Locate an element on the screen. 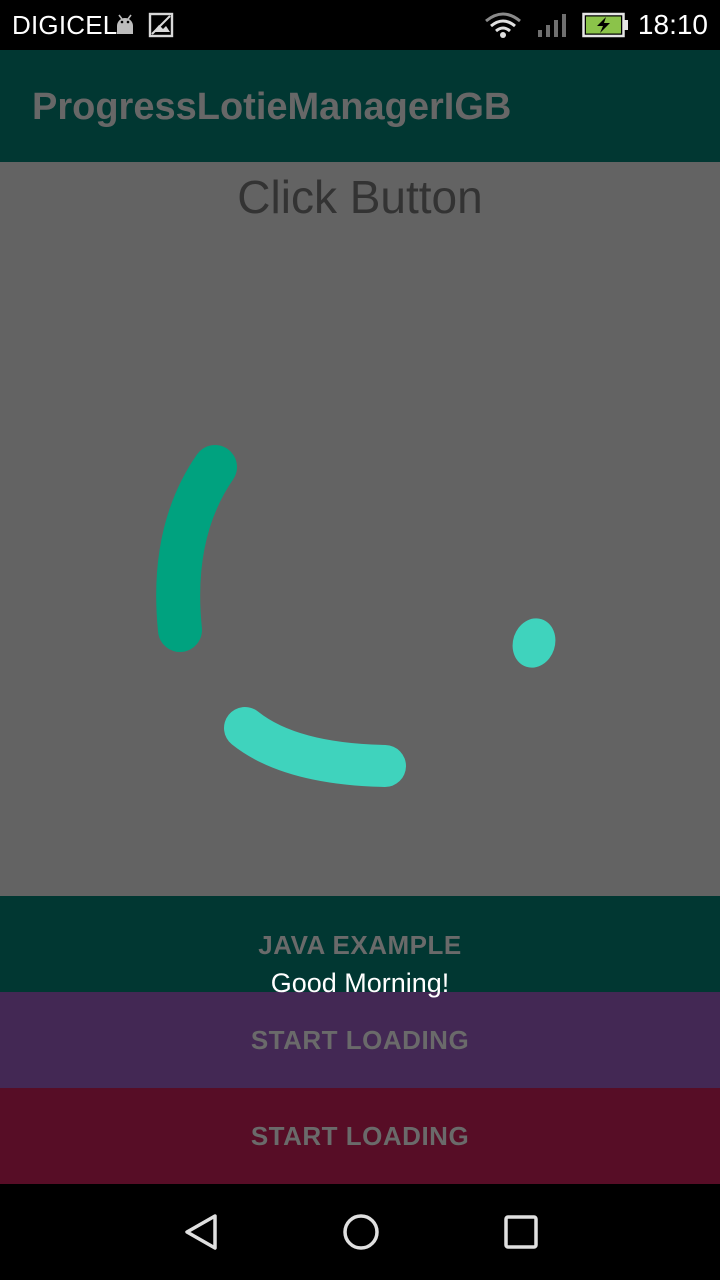 This screenshot has height=1280, width=720. start-loading-label-2: START LOADING is located at coordinates (360, 1136).